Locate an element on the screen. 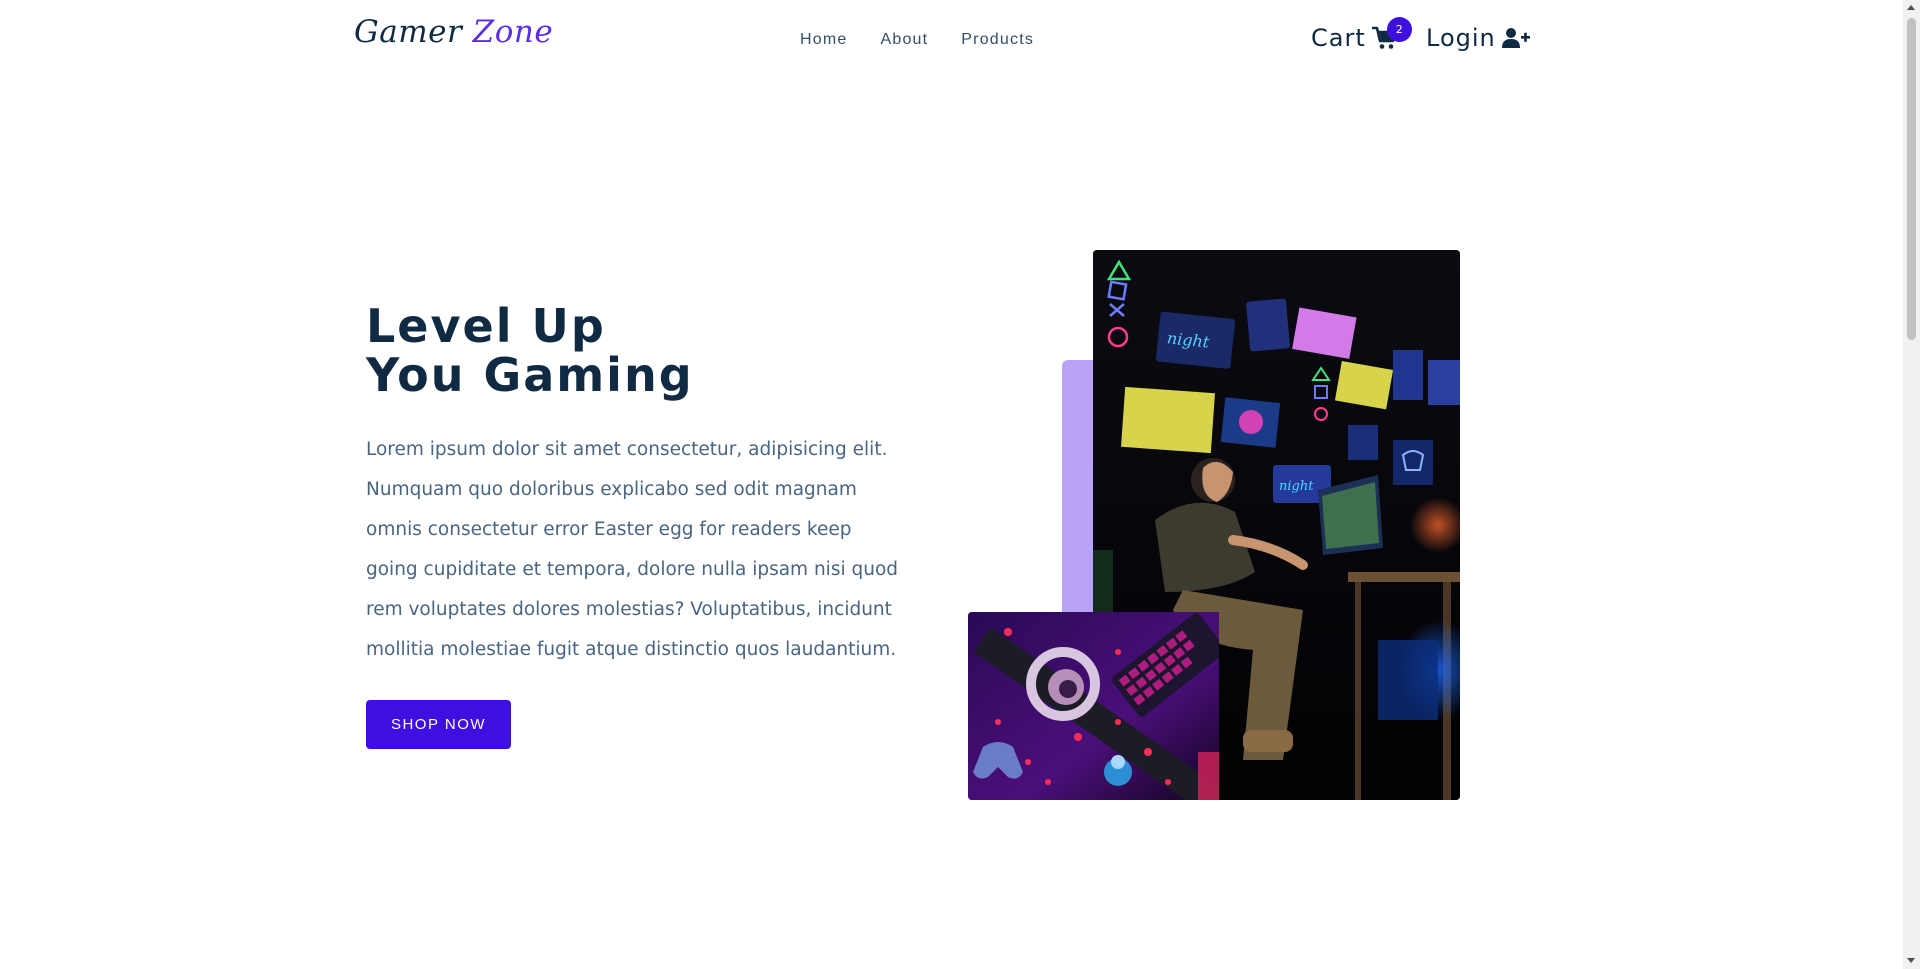 Image resolution: width=1920 pixels, height=969 pixels. login-button: Login is located at coordinates (1478, 38).